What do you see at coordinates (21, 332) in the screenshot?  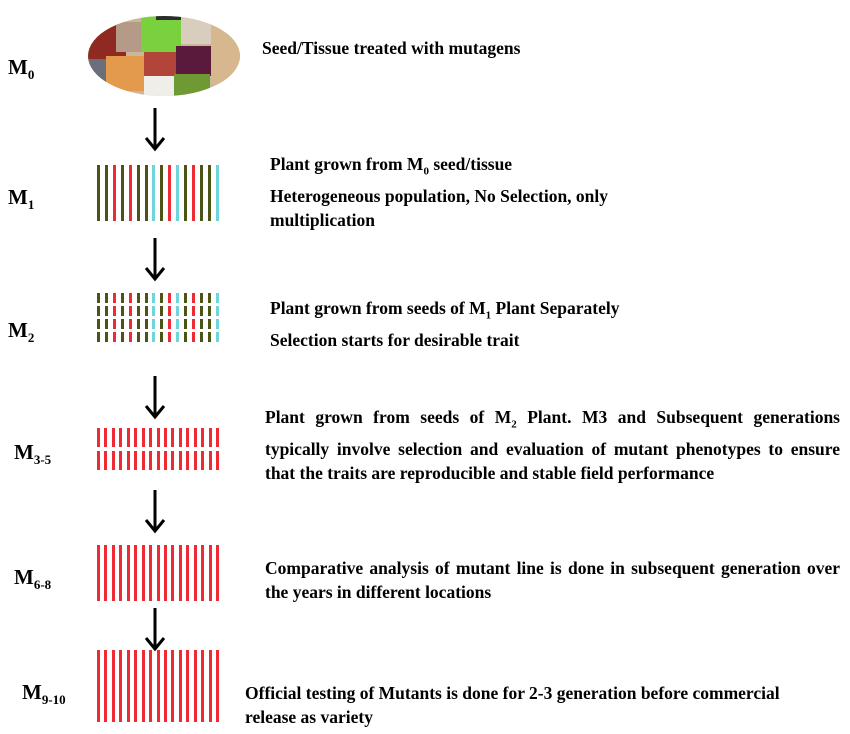 I see `stage-label-m2: M2` at bounding box center [21, 332].